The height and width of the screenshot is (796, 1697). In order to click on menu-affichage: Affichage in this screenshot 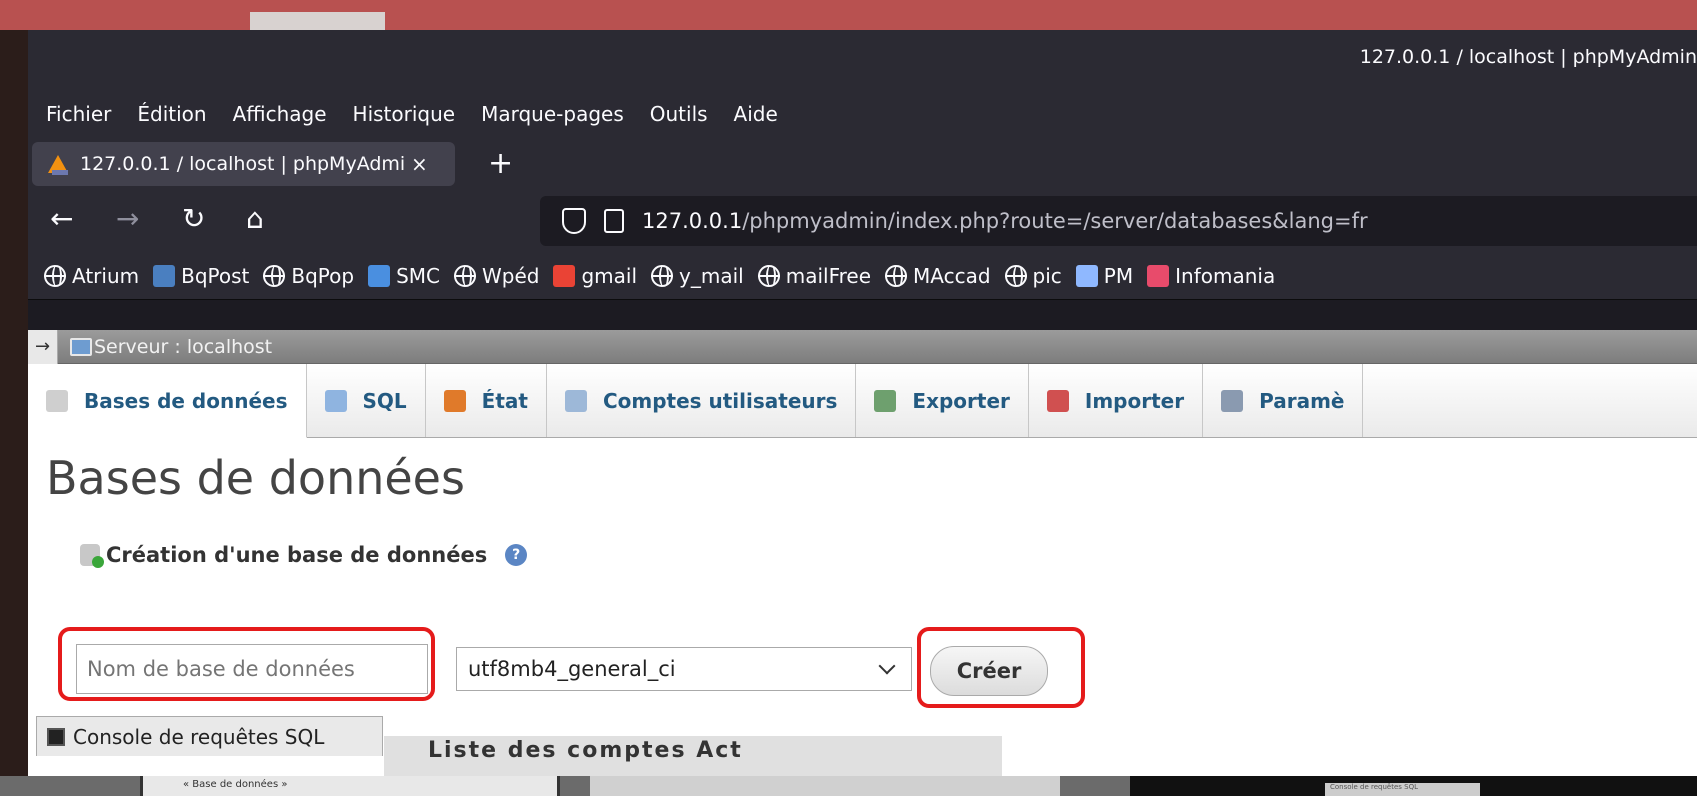, I will do `click(280, 114)`.